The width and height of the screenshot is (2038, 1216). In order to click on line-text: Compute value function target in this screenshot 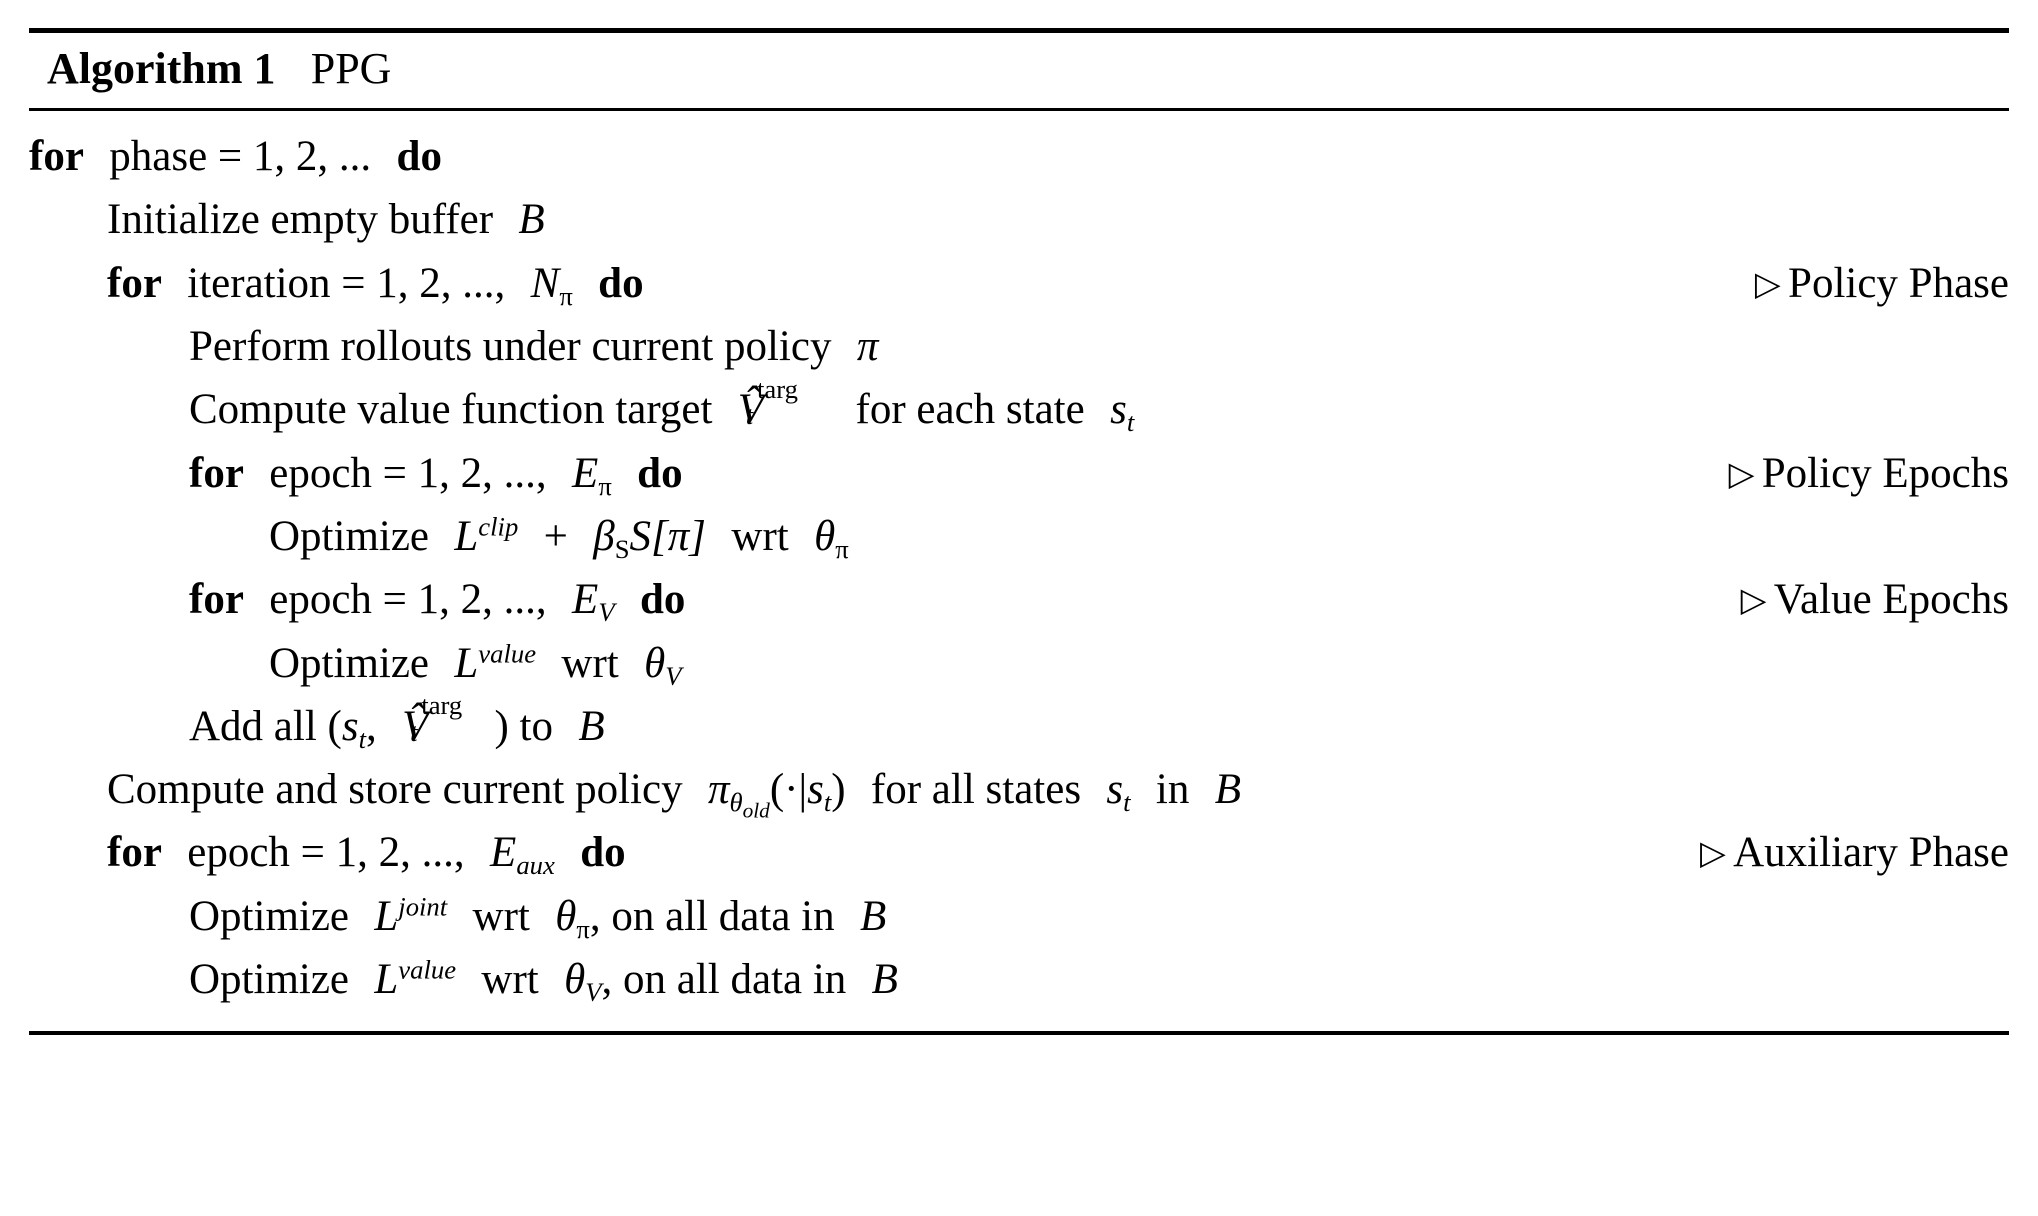, I will do `click(451, 410)`.